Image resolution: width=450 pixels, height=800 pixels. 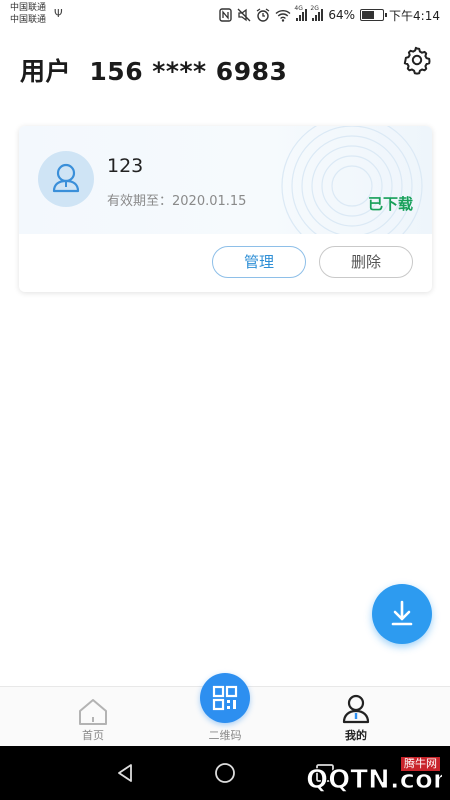 I want to click on usb-icon: Ψ, so click(x=58, y=13).